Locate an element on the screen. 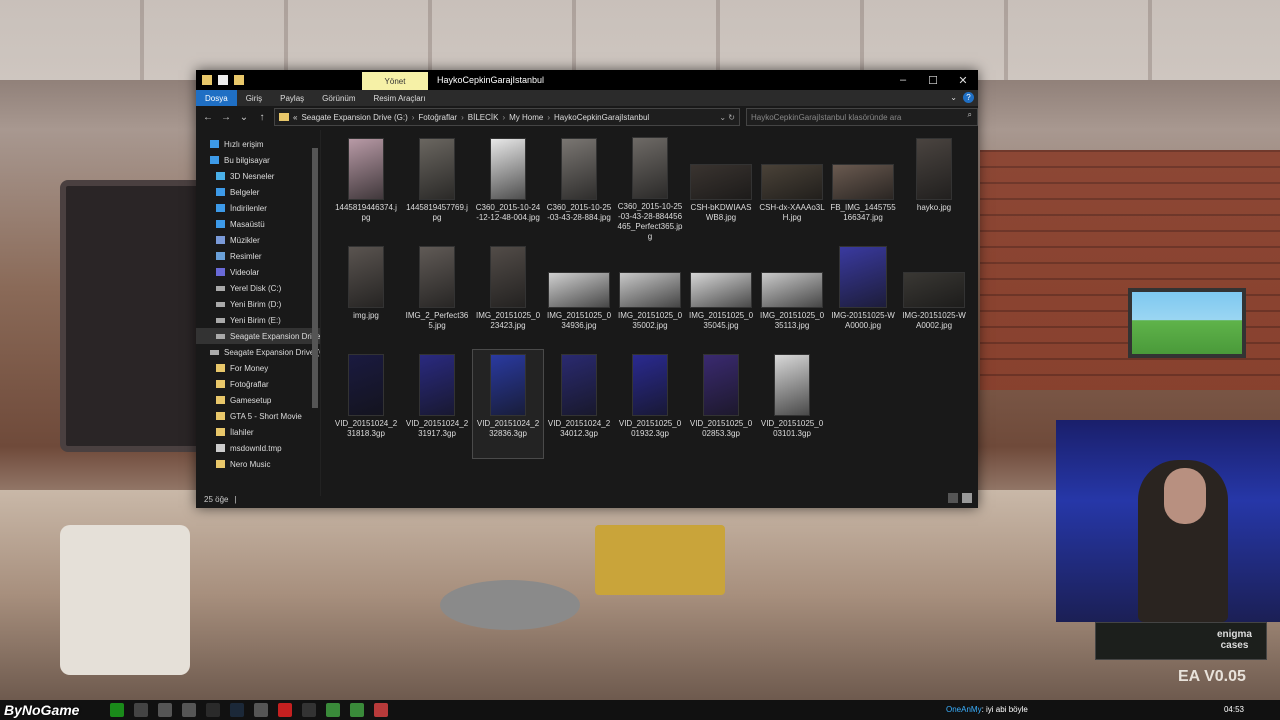 This screenshot has height=720, width=1280. file-item: C360_2015-10-24-12-12-48-004.jpg is located at coordinates (508, 188).